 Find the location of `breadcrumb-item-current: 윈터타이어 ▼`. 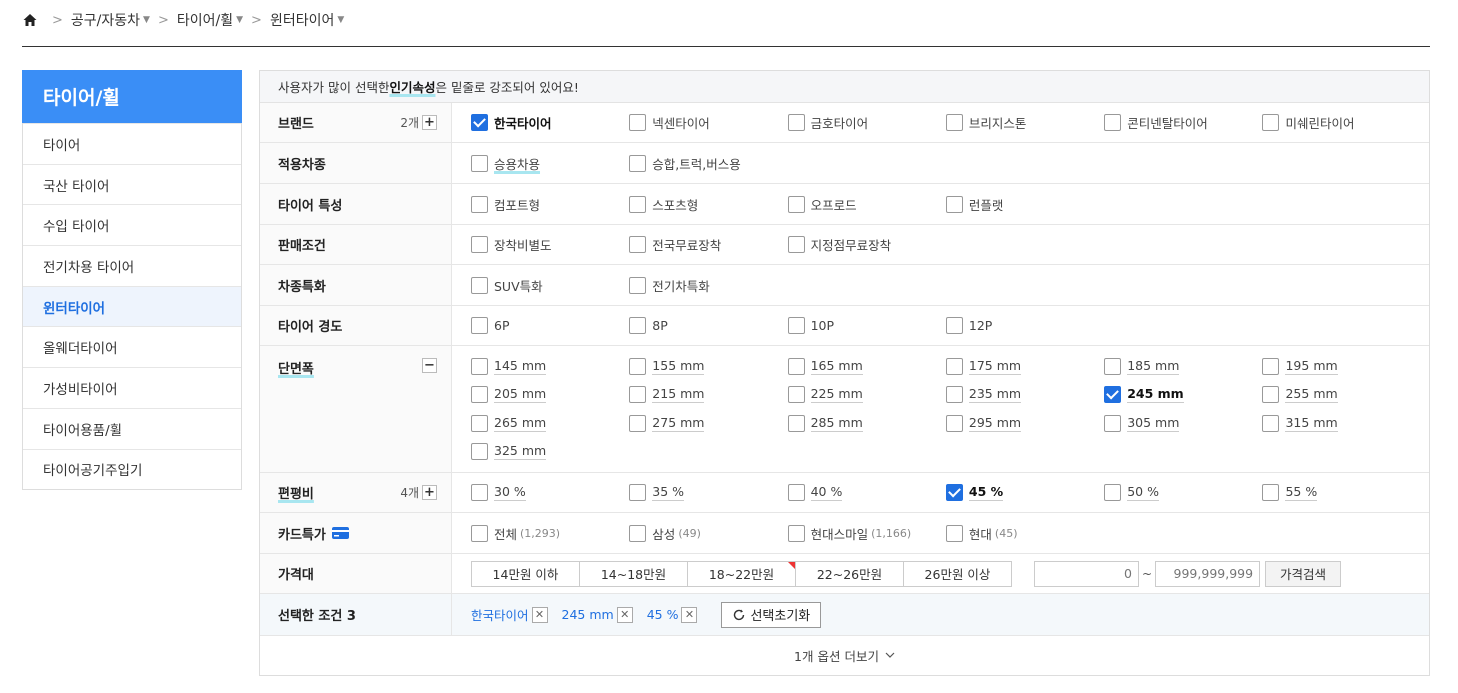

breadcrumb-item-current: 윈터타이어 ▼ is located at coordinates (307, 20).